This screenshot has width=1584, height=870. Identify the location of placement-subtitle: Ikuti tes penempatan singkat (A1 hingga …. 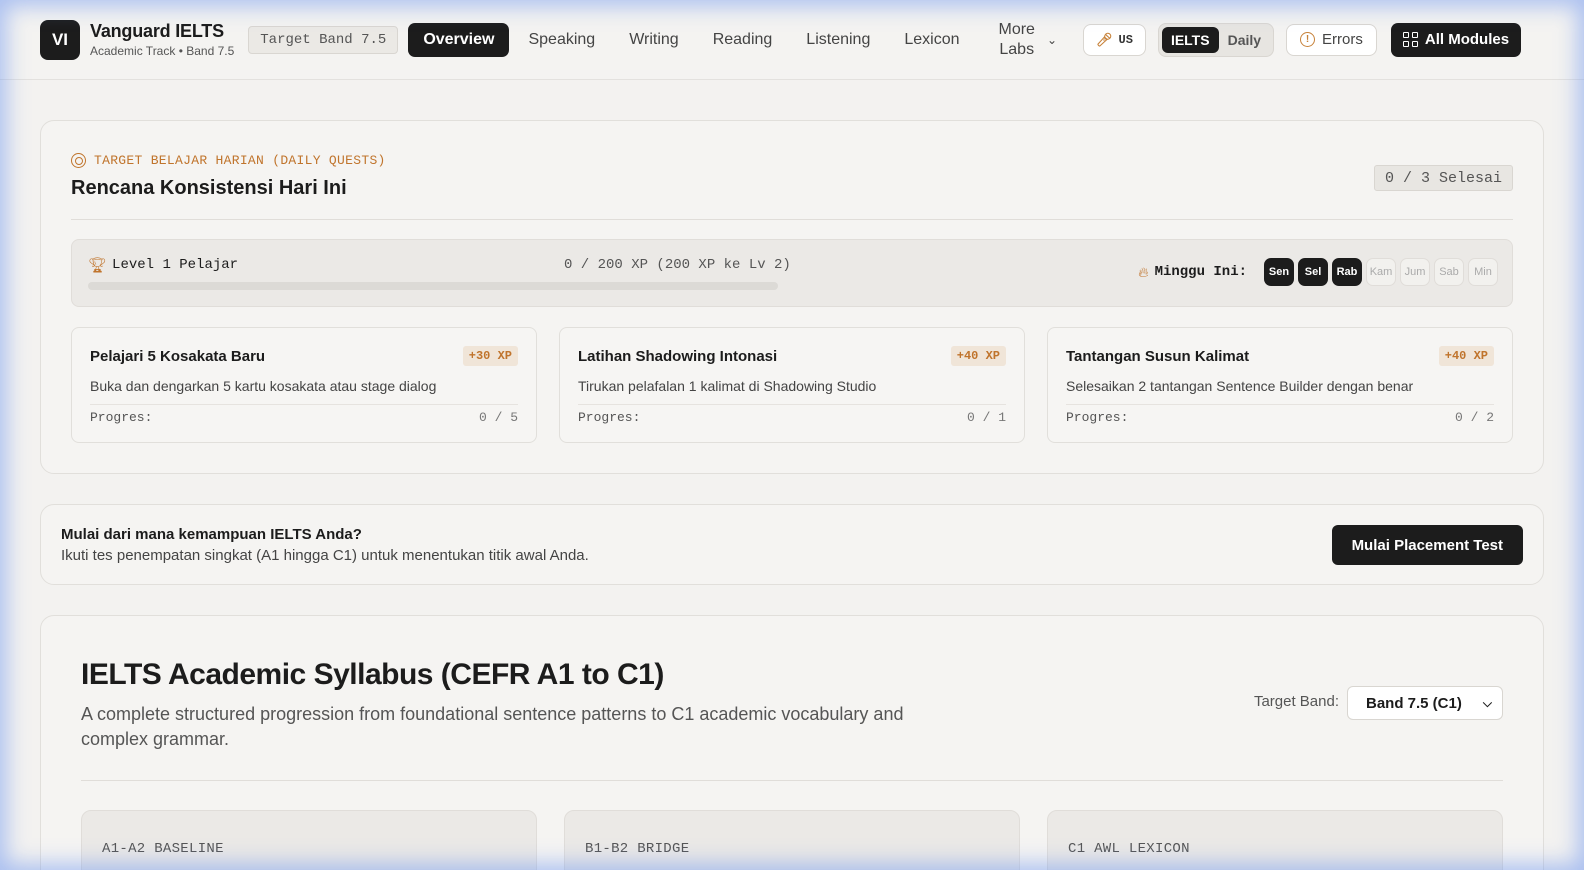
(325, 555).